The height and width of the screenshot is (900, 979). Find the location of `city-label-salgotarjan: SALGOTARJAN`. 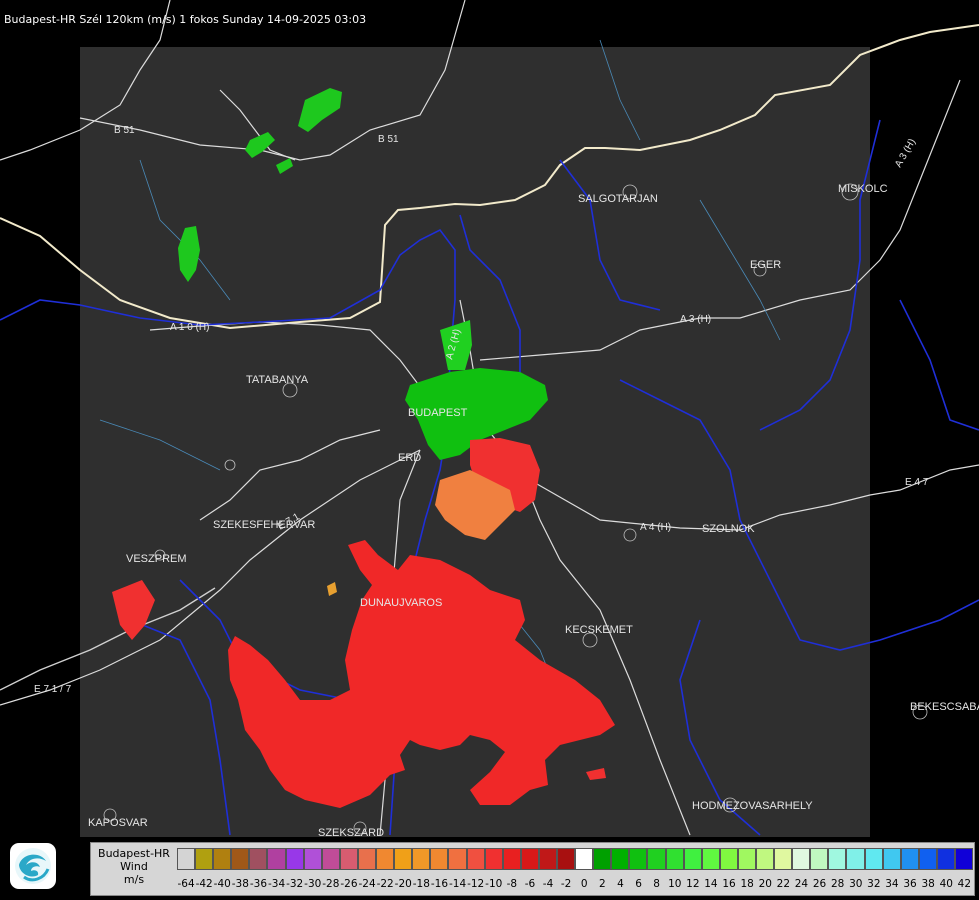

city-label-salgotarjan: SALGOTARJAN is located at coordinates (618, 199).